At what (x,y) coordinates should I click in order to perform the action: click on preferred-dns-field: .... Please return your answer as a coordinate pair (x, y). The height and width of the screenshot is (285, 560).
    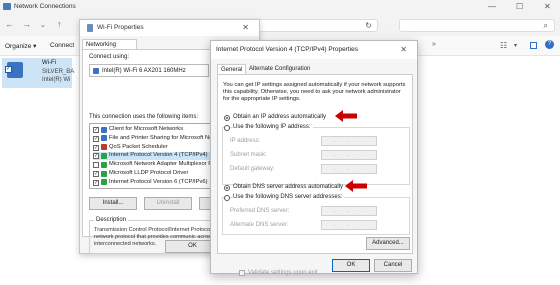
    Looking at the image, I should click on (349, 211).